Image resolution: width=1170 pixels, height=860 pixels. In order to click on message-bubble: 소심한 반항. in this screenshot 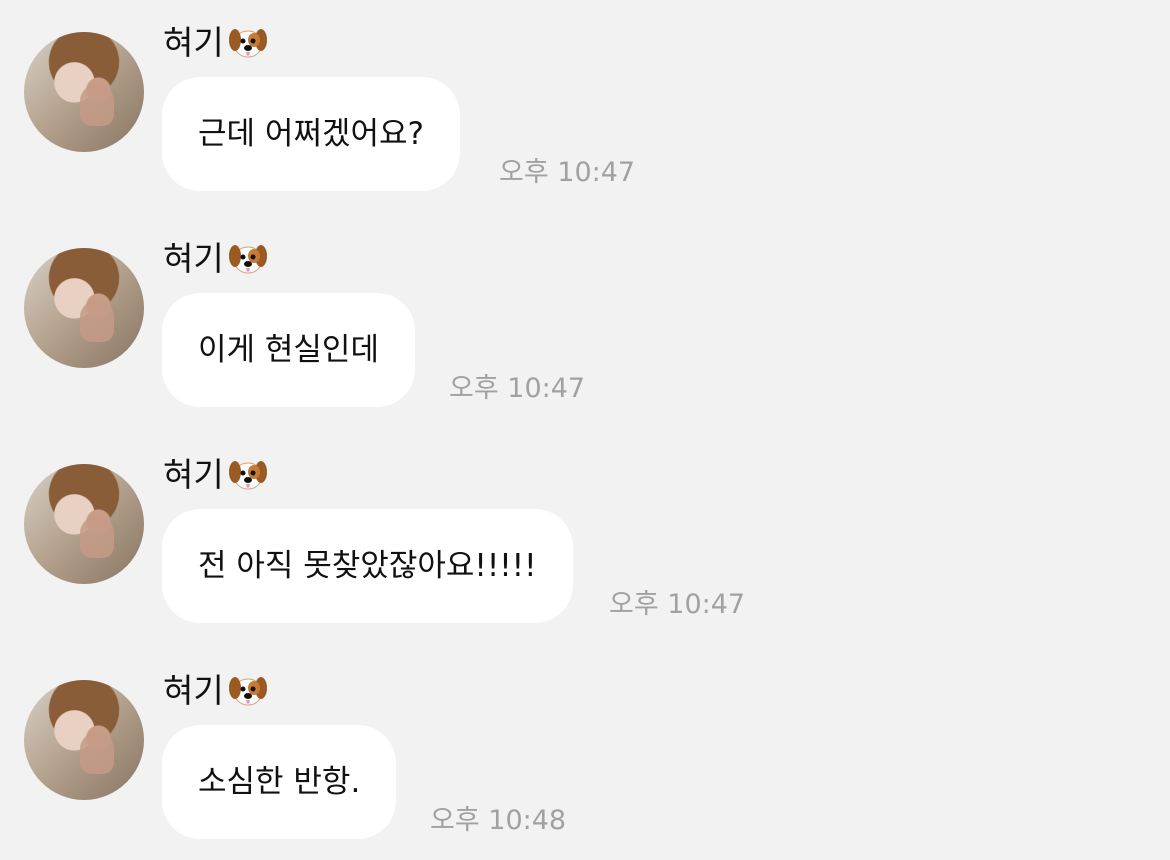, I will do `click(279, 782)`.